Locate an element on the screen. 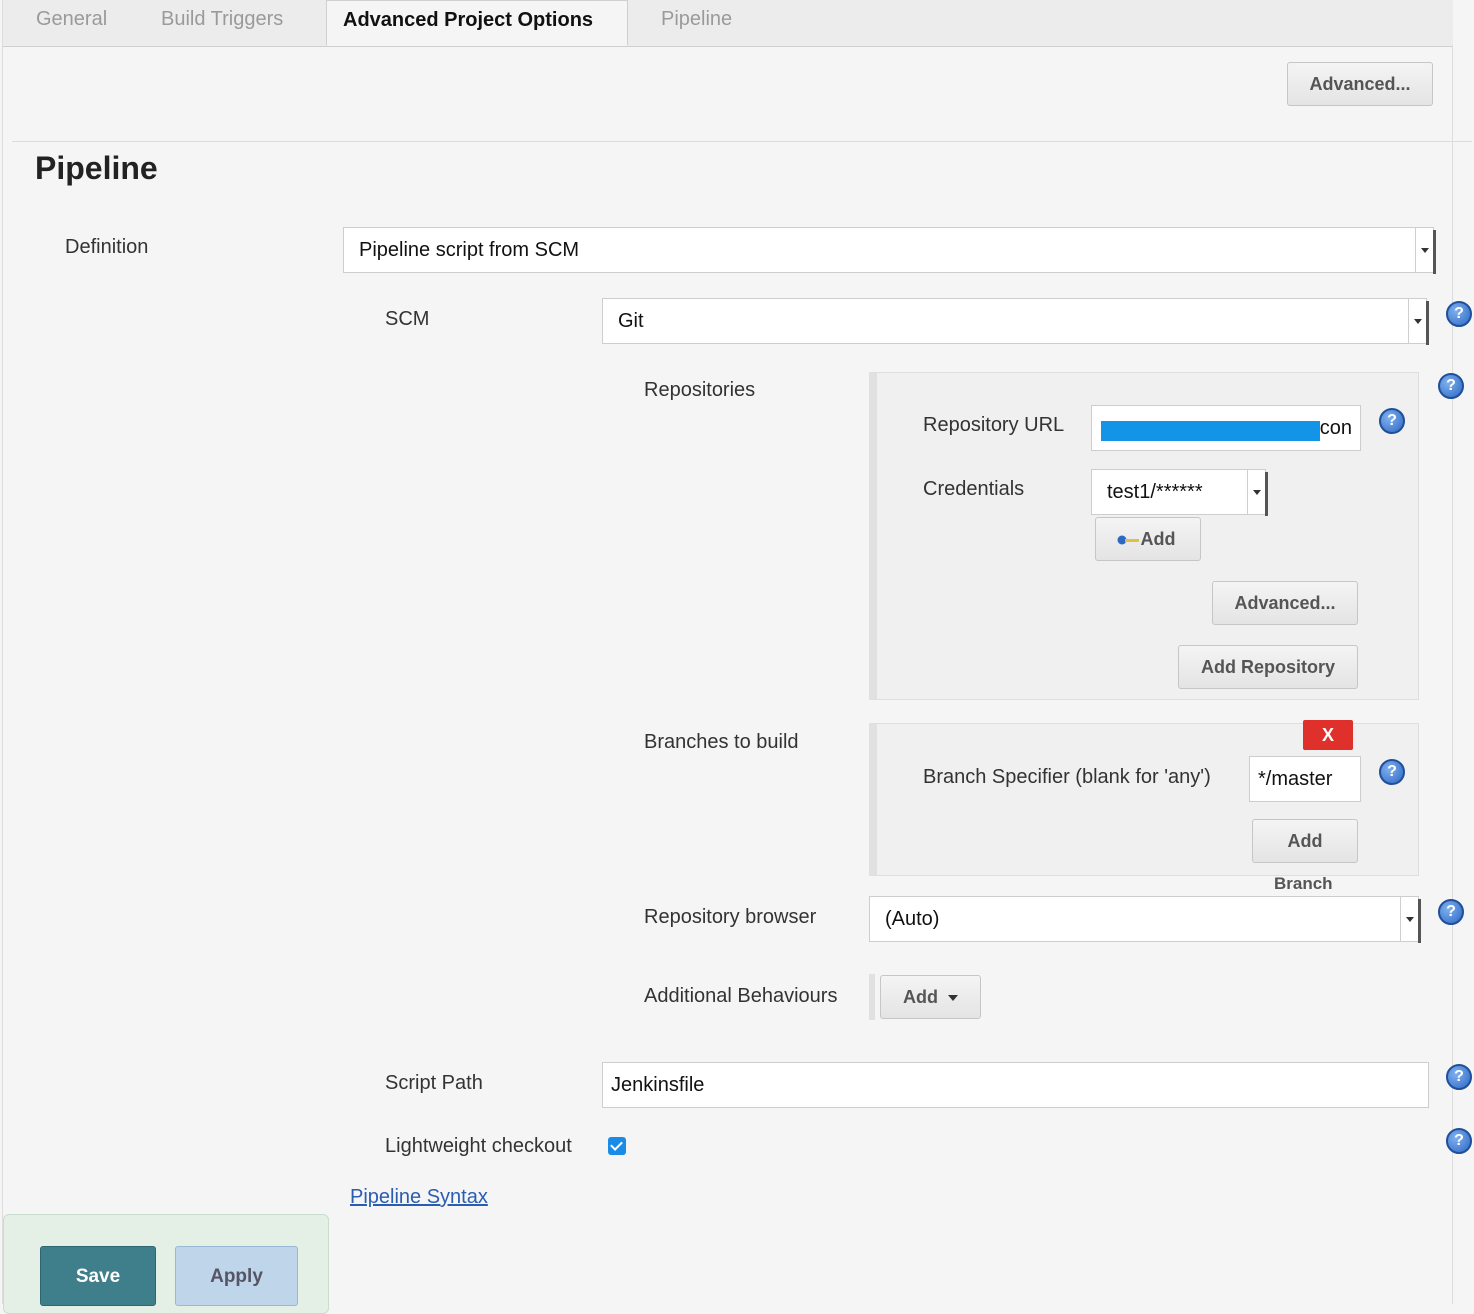 The image size is (1474, 1314). redaction-bar is located at coordinates (1210, 431).